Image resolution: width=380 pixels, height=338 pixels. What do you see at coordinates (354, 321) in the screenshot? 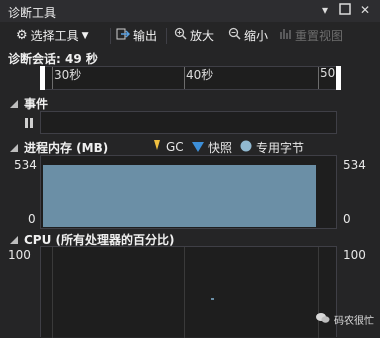
I see `watermark-text: 码农很忙` at bounding box center [354, 321].